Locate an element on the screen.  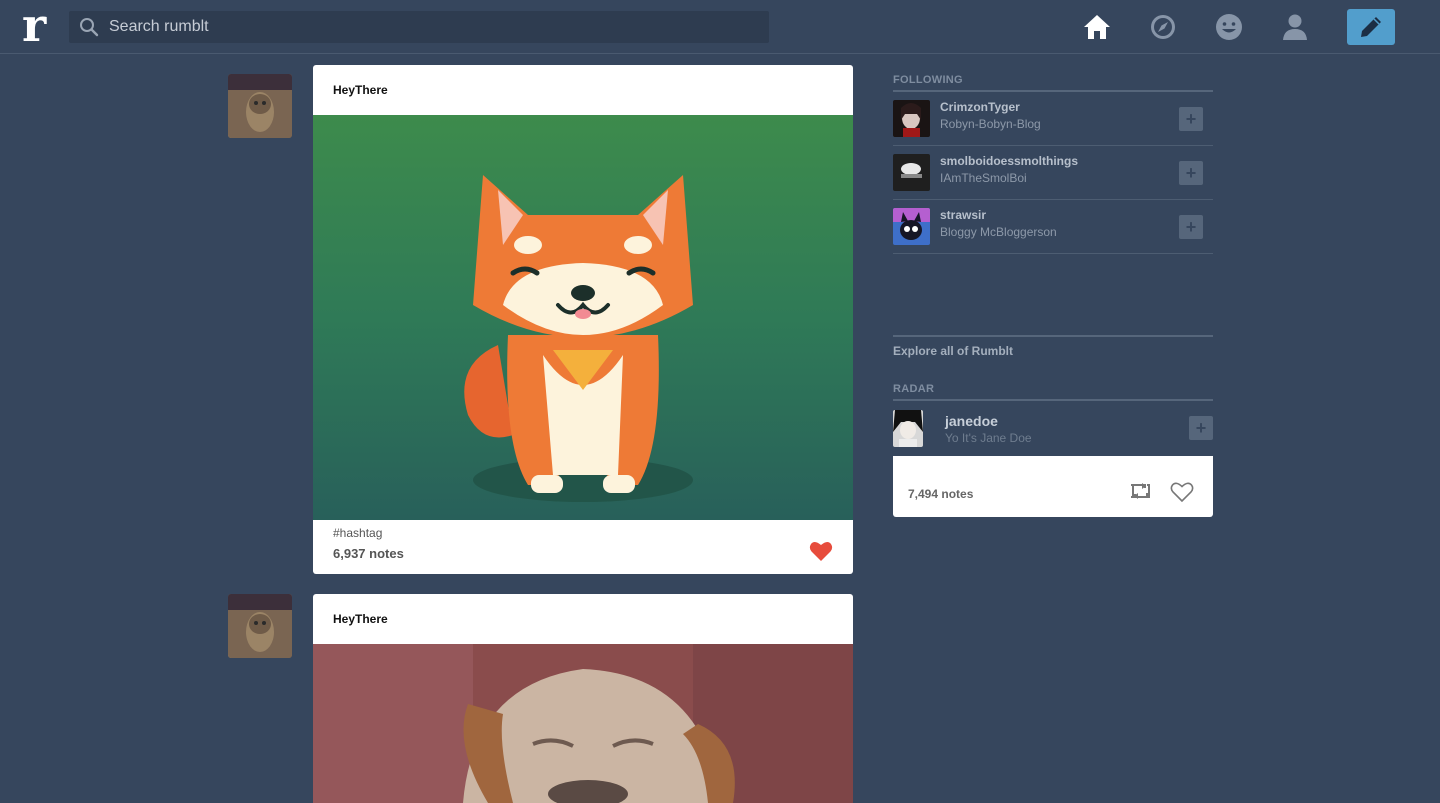
post-card: HeyThere is located at coordinates (583, 698).